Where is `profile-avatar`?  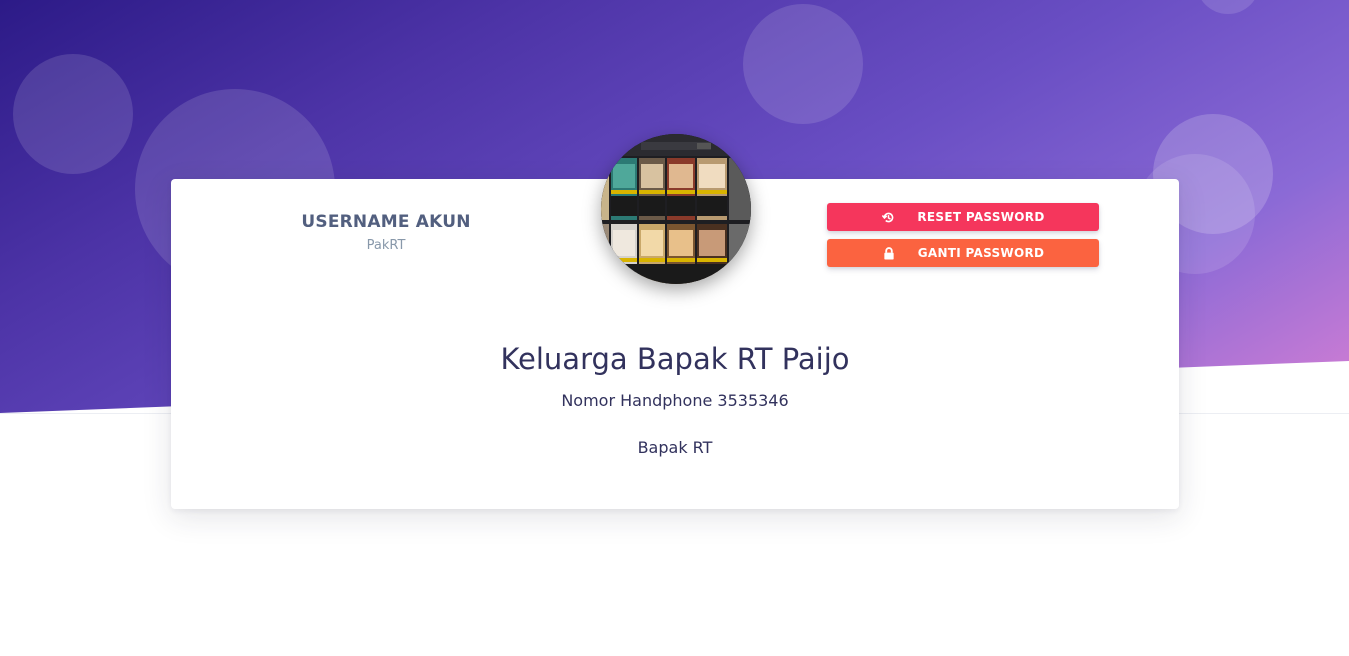 profile-avatar is located at coordinates (676, 209).